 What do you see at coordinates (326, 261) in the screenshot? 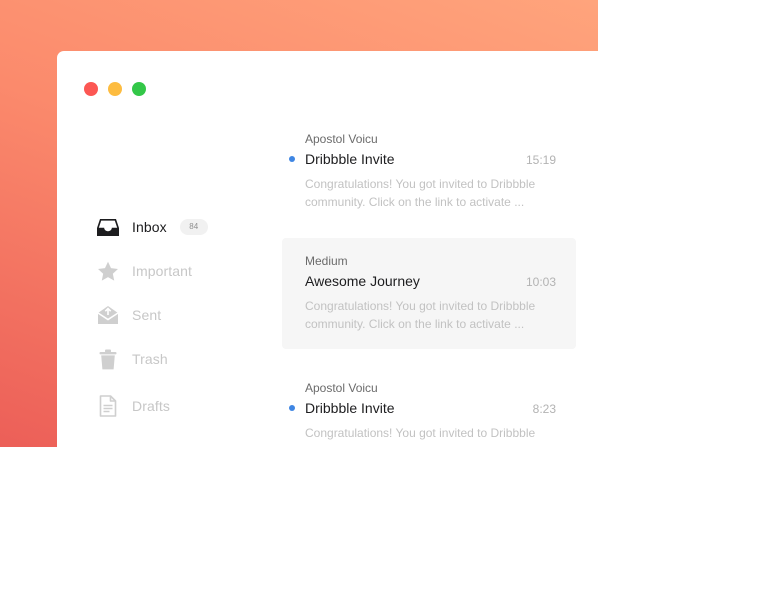
I see `message-sender: Medium` at bounding box center [326, 261].